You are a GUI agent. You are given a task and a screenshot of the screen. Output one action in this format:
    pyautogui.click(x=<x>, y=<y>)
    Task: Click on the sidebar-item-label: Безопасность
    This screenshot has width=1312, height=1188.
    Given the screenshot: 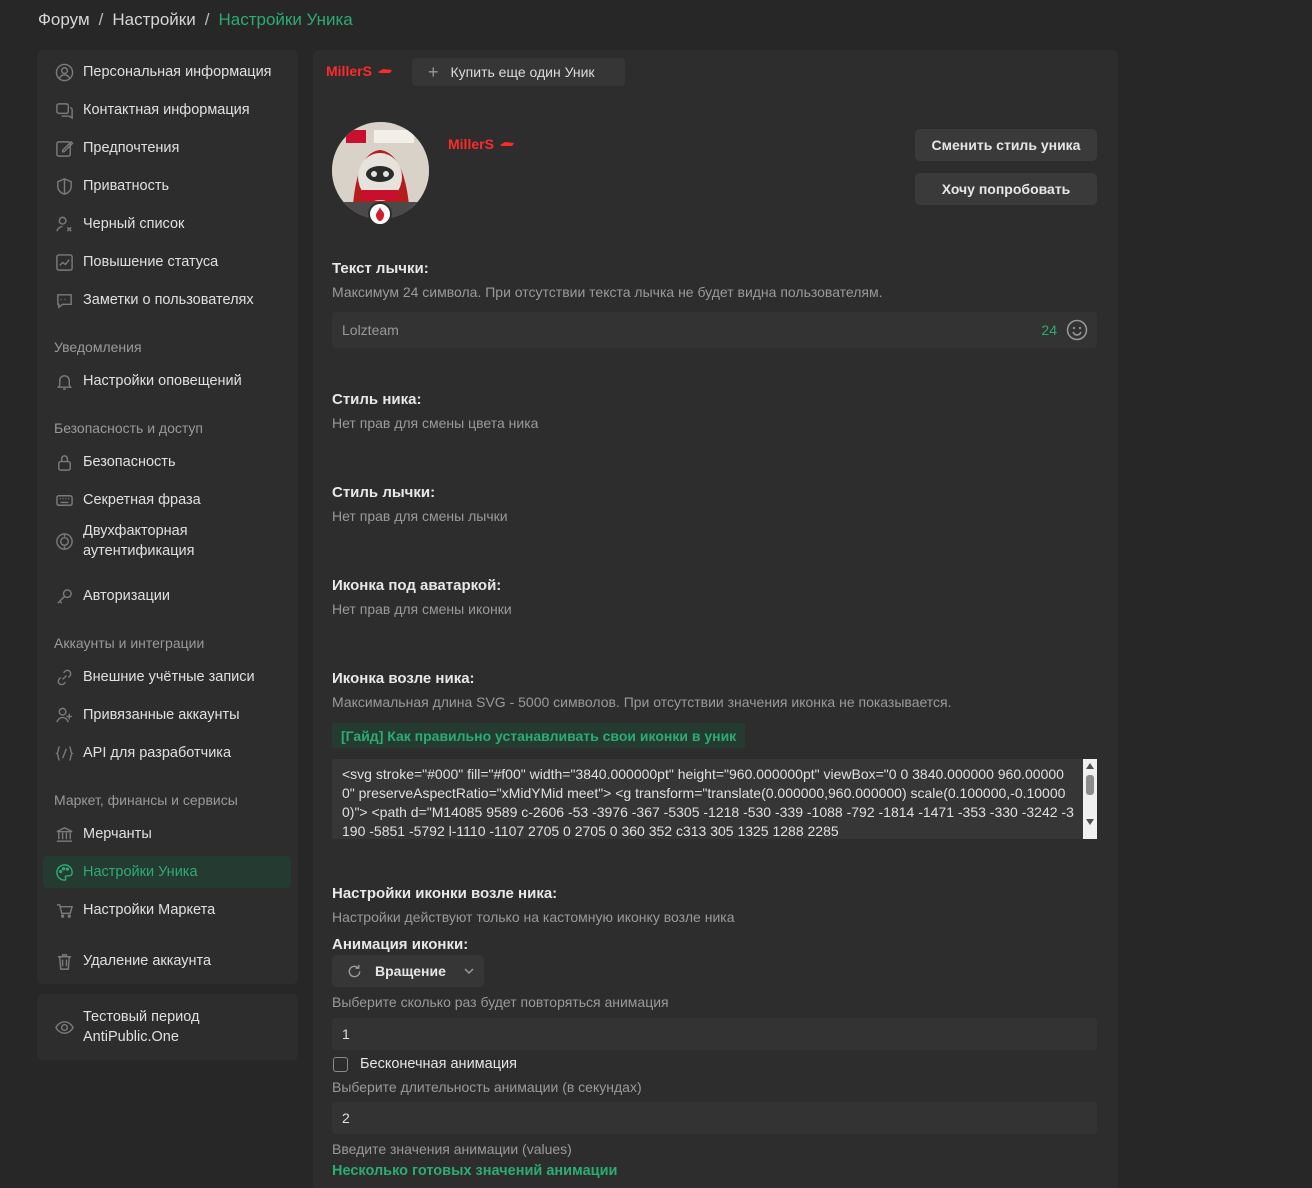 What is the action you would take?
    pyautogui.click(x=129, y=462)
    